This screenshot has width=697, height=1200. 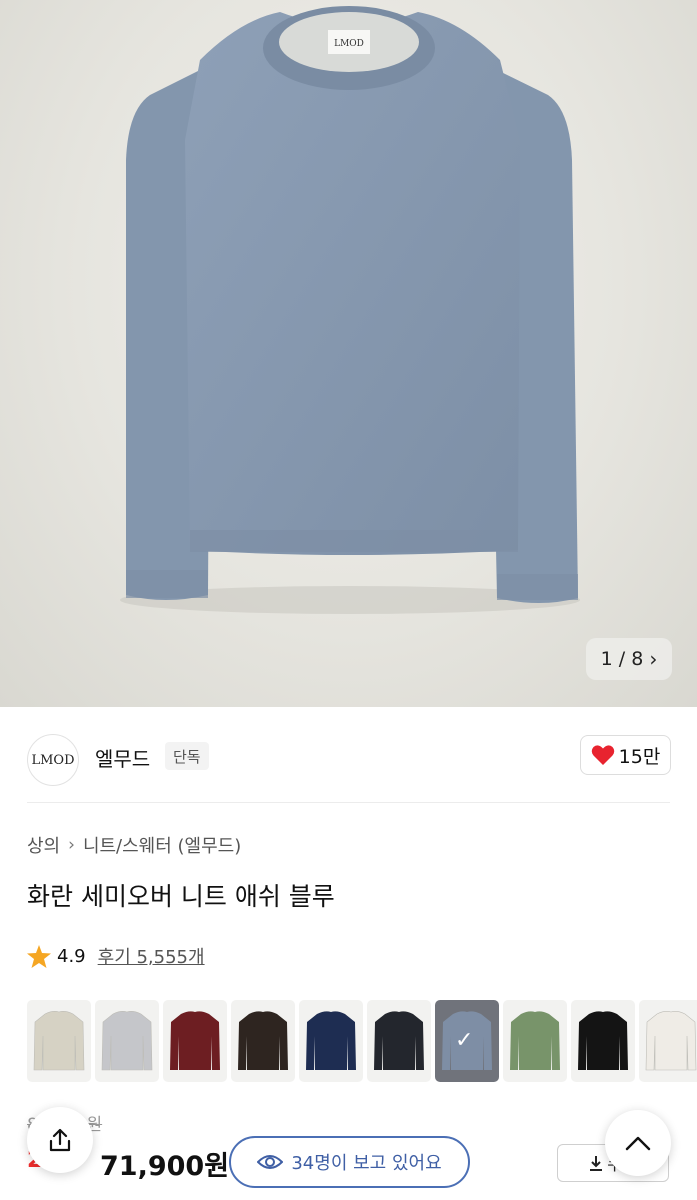 I want to click on share-icon, so click(x=60, y=1140).